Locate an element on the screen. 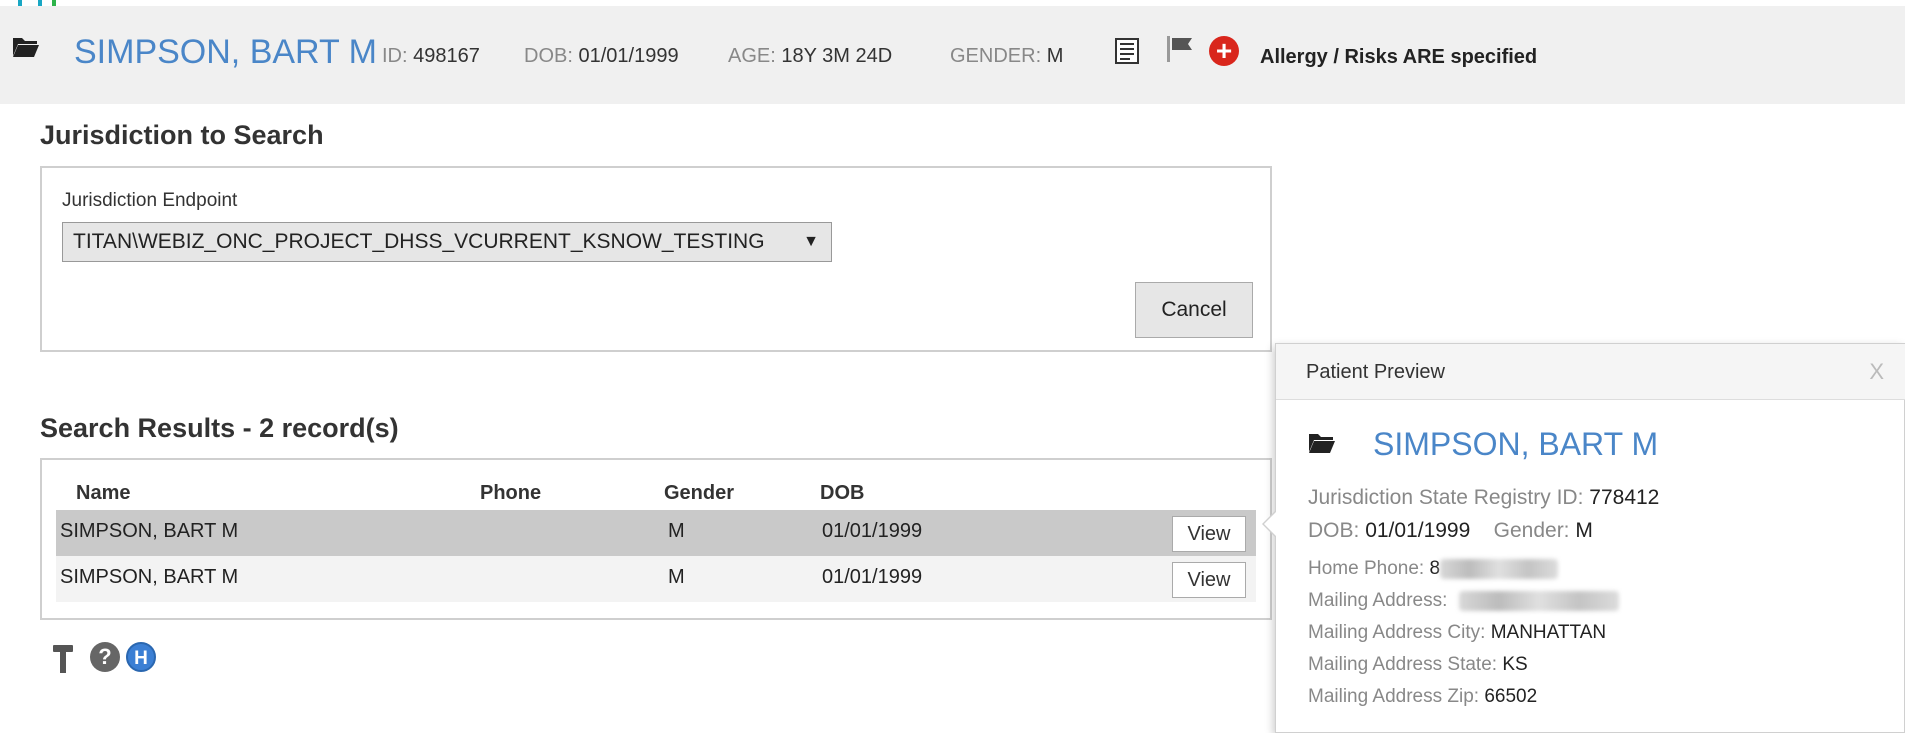  column-header-gender: Gender is located at coordinates (699, 493).